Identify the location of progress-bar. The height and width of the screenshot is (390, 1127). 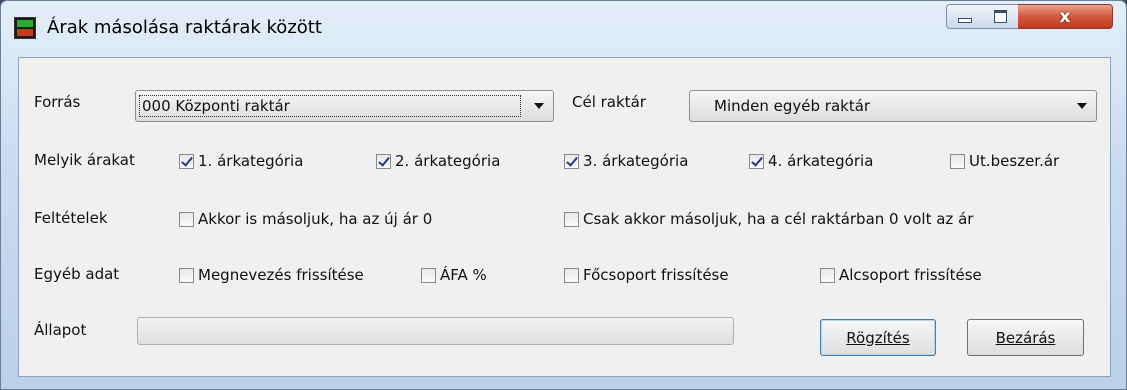
(435, 331).